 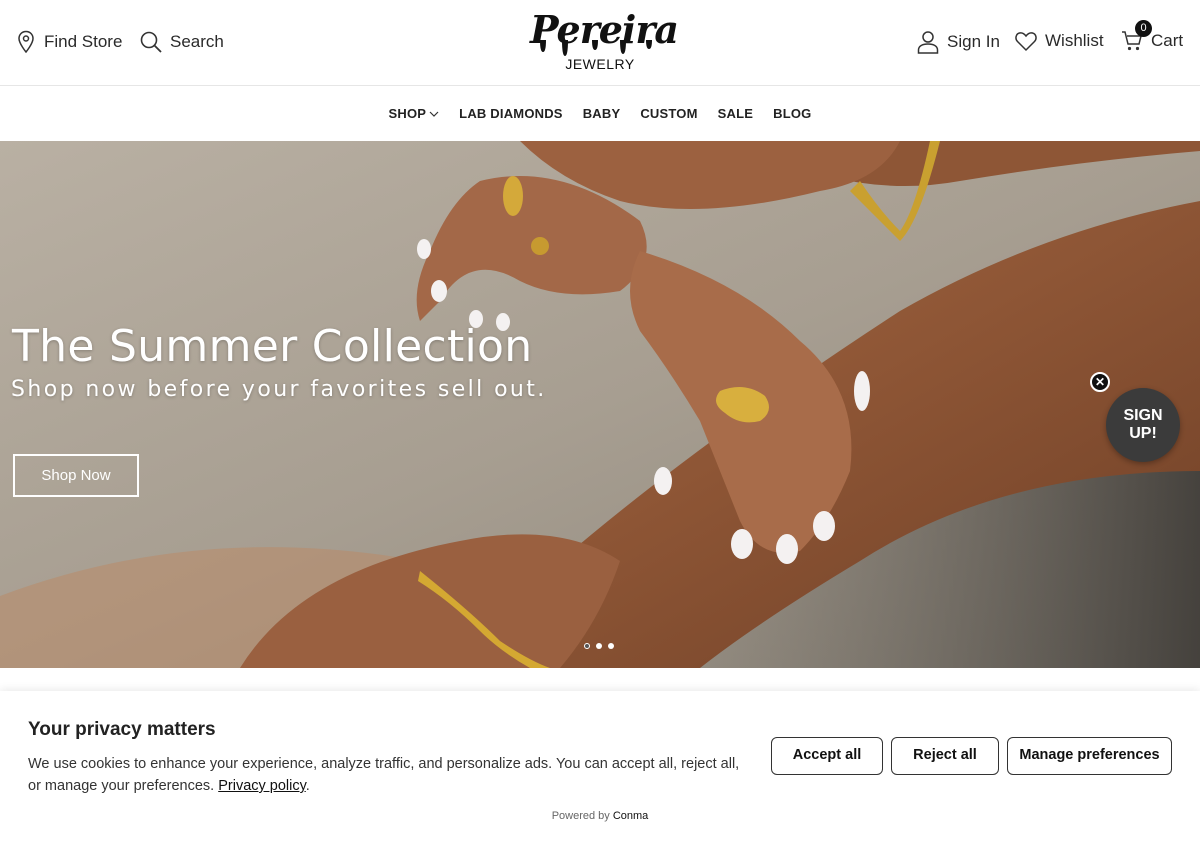 I want to click on sign-in-link: Sign In, so click(x=958, y=42).